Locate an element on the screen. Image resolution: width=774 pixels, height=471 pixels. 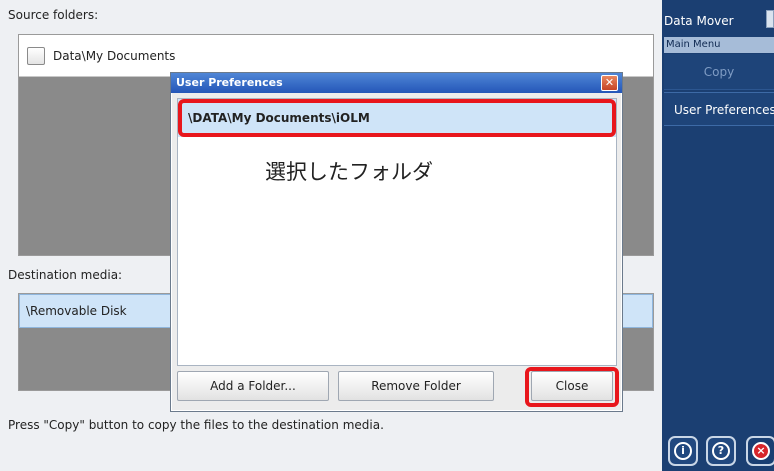
info-icon: i is located at coordinates (683, 451).